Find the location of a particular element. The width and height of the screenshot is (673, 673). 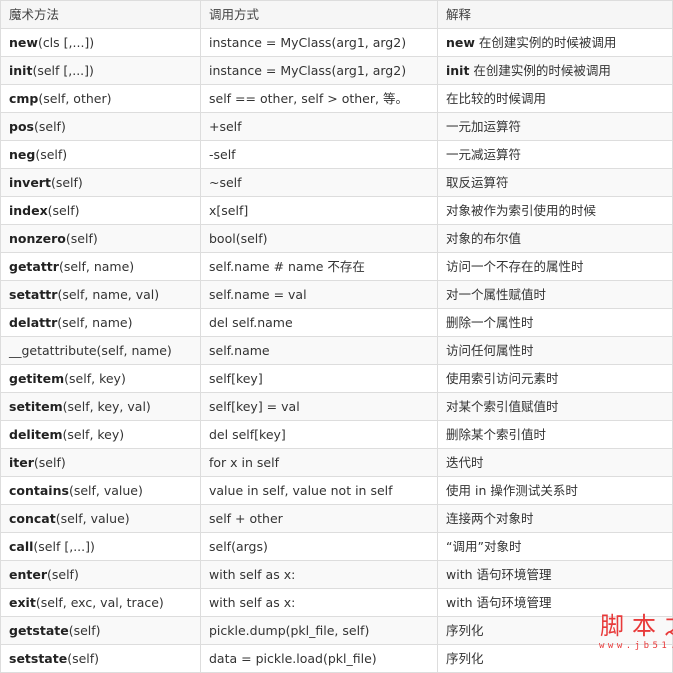

explanation-cell: 使用 in 操作测试关系时 is located at coordinates (555, 490).